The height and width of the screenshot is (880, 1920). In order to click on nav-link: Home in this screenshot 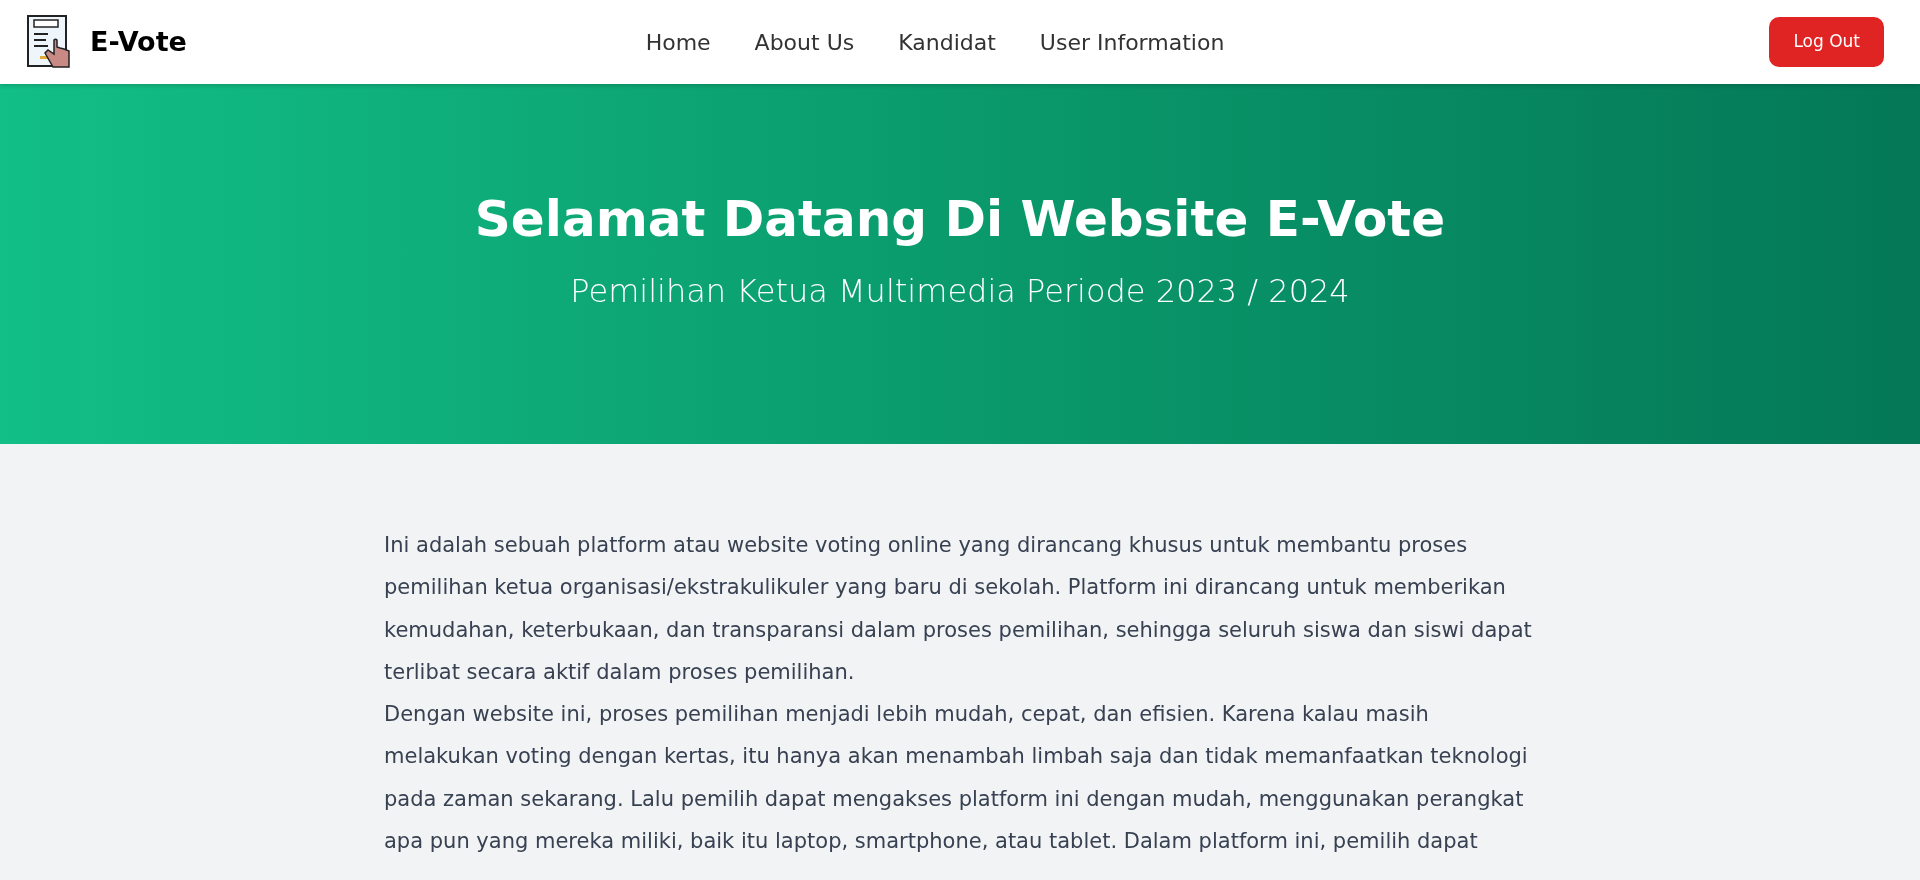, I will do `click(678, 42)`.